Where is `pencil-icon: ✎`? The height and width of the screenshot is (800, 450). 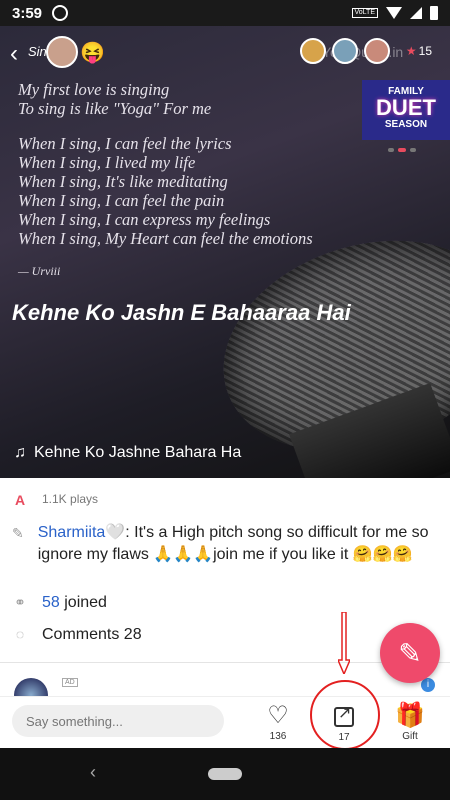
pencil-icon: ✎ is located at coordinates (18, 533).